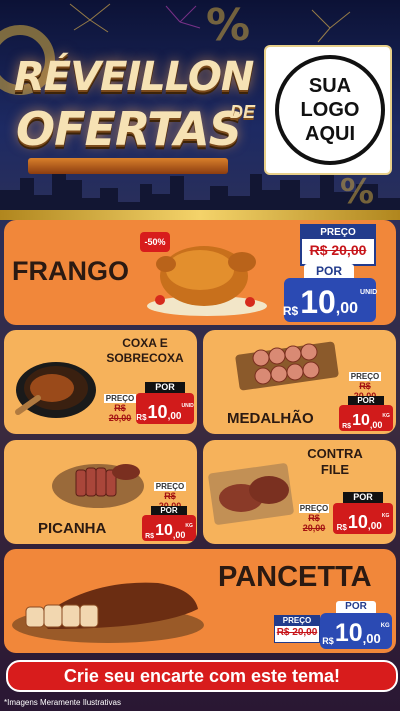  What do you see at coordinates (129, 129) in the screenshot?
I see `title-line-ofertas: OFERTAS` at bounding box center [129, 129].